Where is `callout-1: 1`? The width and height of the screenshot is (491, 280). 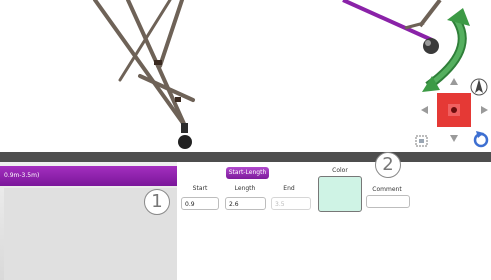
callout-1: 1 is located at coordinates (157, 202).